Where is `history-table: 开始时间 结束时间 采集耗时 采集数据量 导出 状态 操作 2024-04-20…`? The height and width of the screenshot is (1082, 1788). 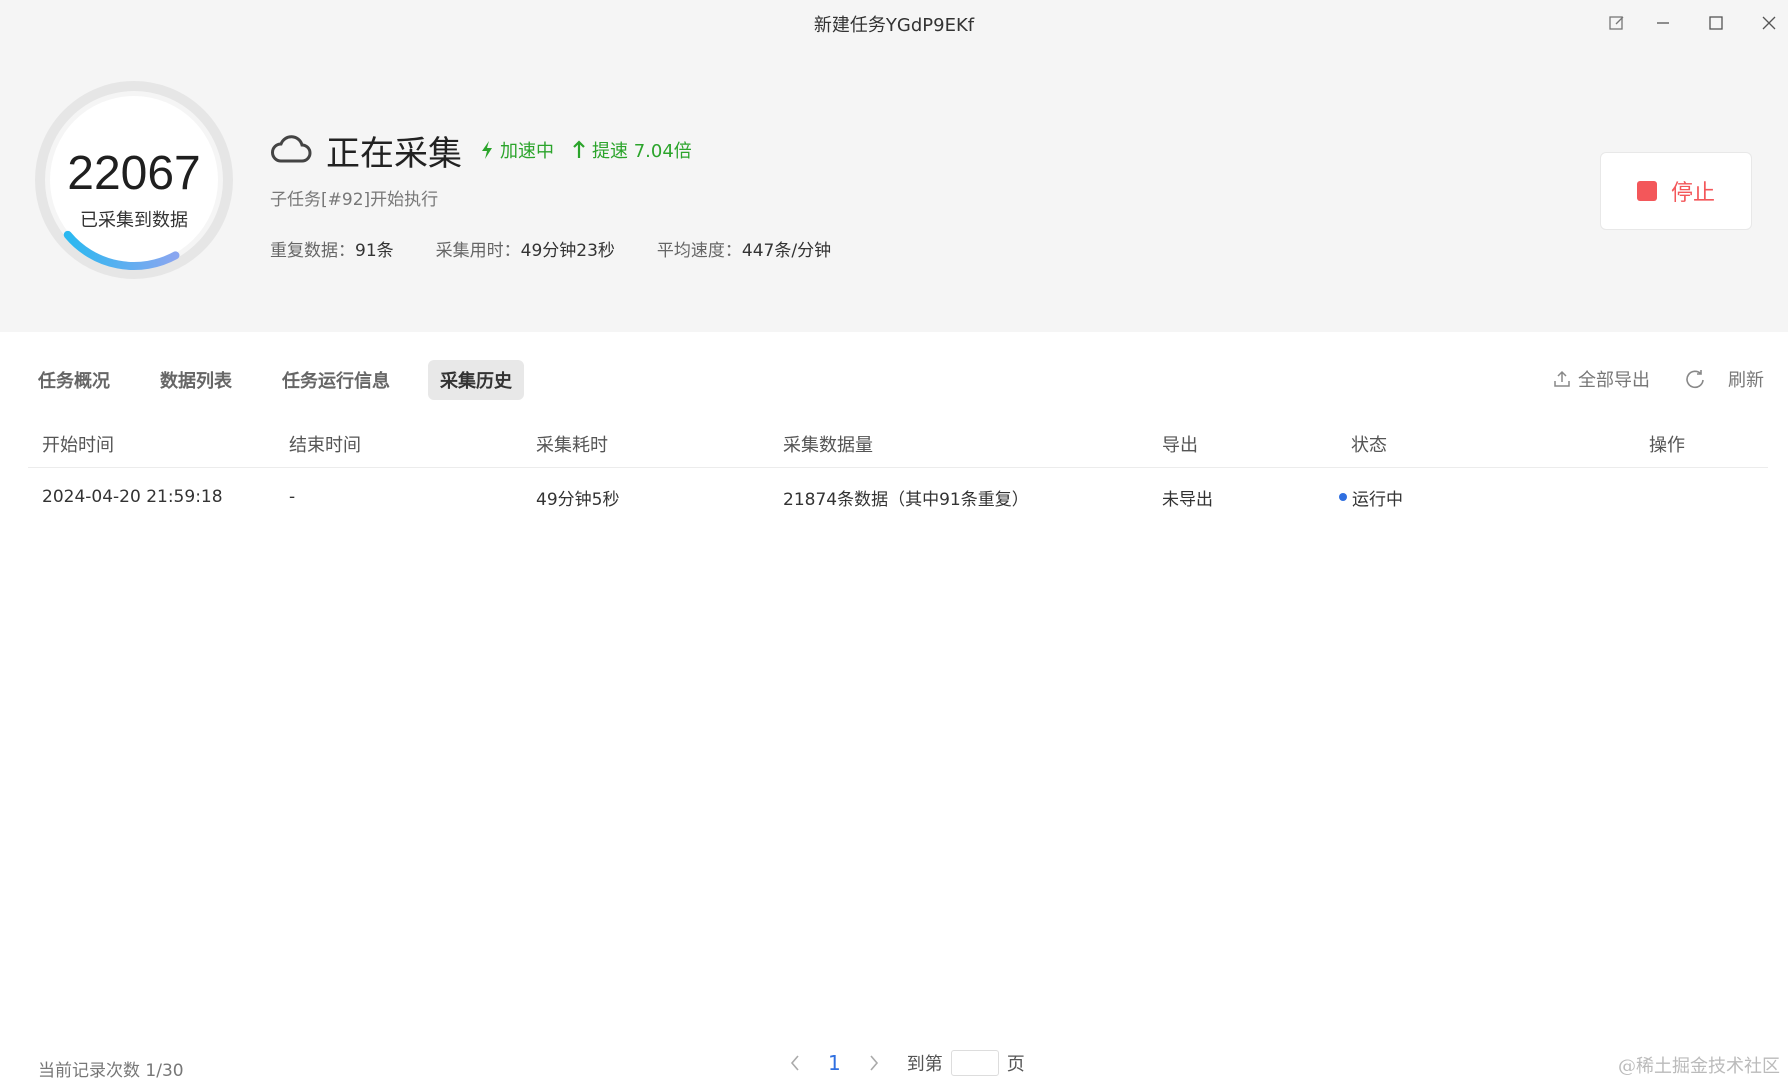 history-table: 开始时间 结束时间 采集耗时 采集数据量 导出 状态 操作 2024-04-20… is located at coordinates (898, 473).